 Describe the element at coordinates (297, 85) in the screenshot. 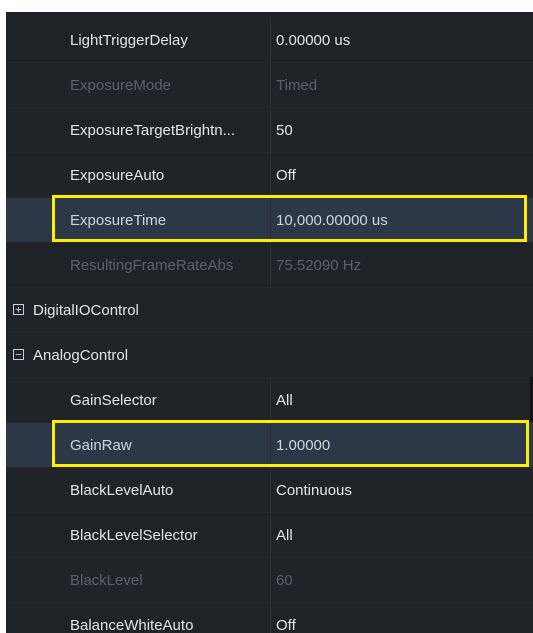

I see `property-value: Timed` at that location.